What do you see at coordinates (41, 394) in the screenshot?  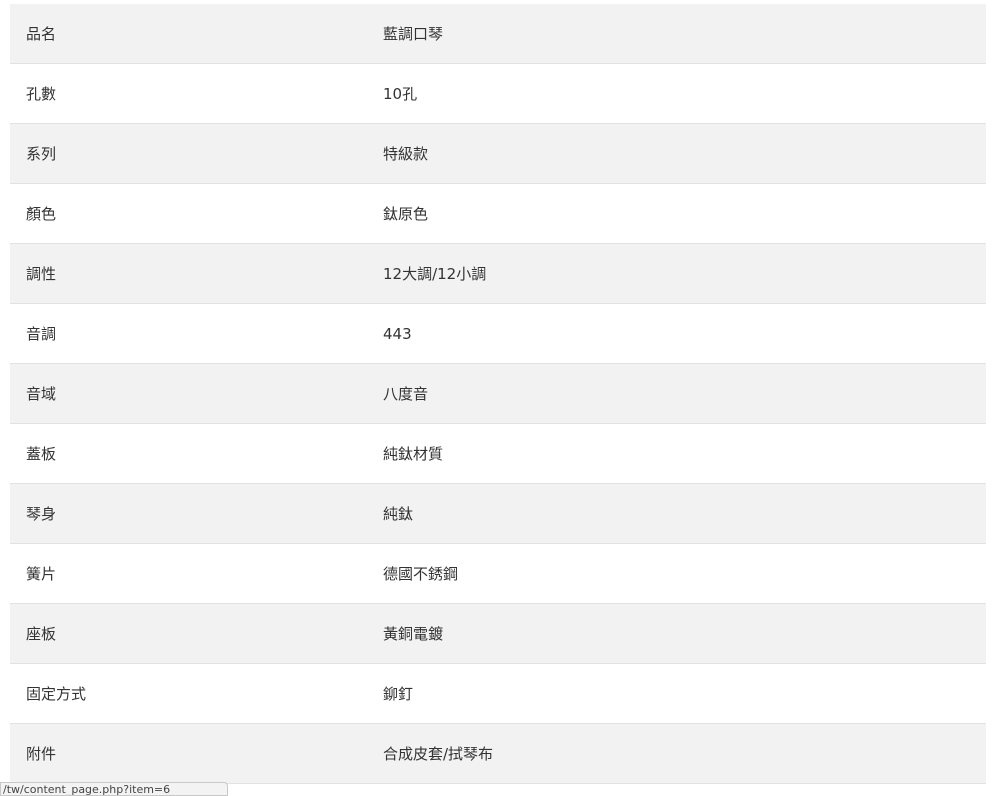 I see `spec-label: 音域` at bounding box center [41, 394].